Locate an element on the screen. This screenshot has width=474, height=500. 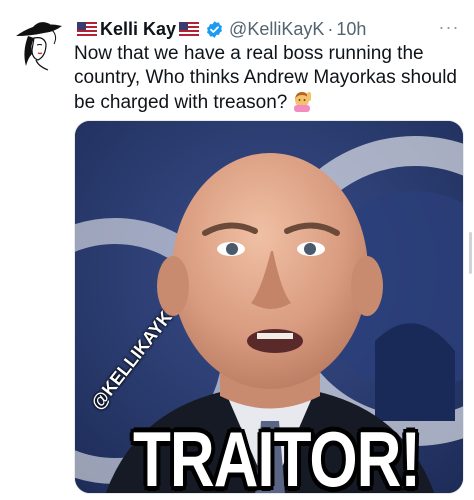
timestamp: 10h is located at coordinates (351, 29).